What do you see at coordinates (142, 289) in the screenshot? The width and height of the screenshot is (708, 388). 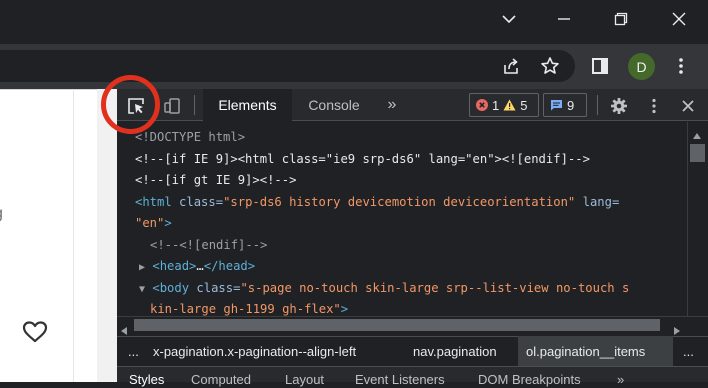 I see `collapse-triangle-icon: ▼` at bounding box center [142, 289].